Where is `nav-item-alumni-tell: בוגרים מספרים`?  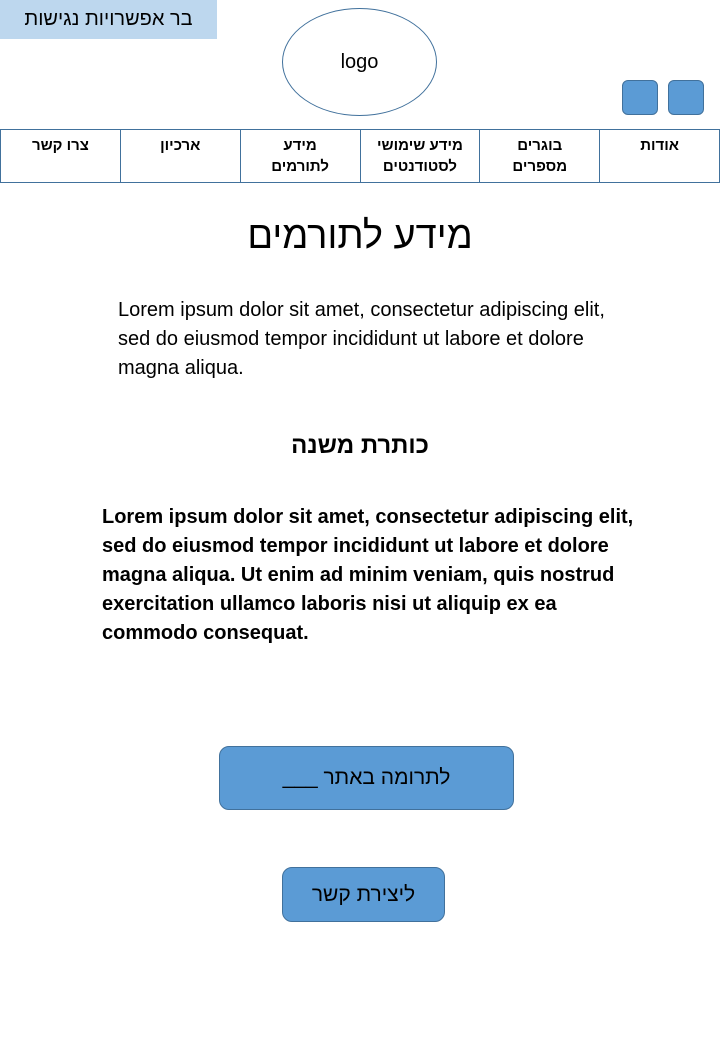
nav-item-alumni-tell: בוגרים מספרים is located at coordinates (539, 156).